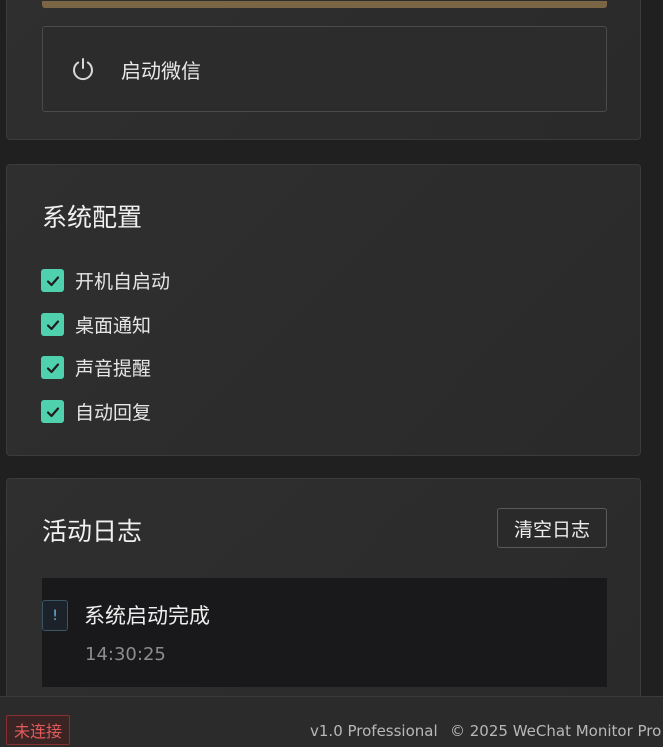 Image resolution: width=663 pixels, height=747 pixels. I want to click on clear-log-button: 清空日志, so click(552, 528).